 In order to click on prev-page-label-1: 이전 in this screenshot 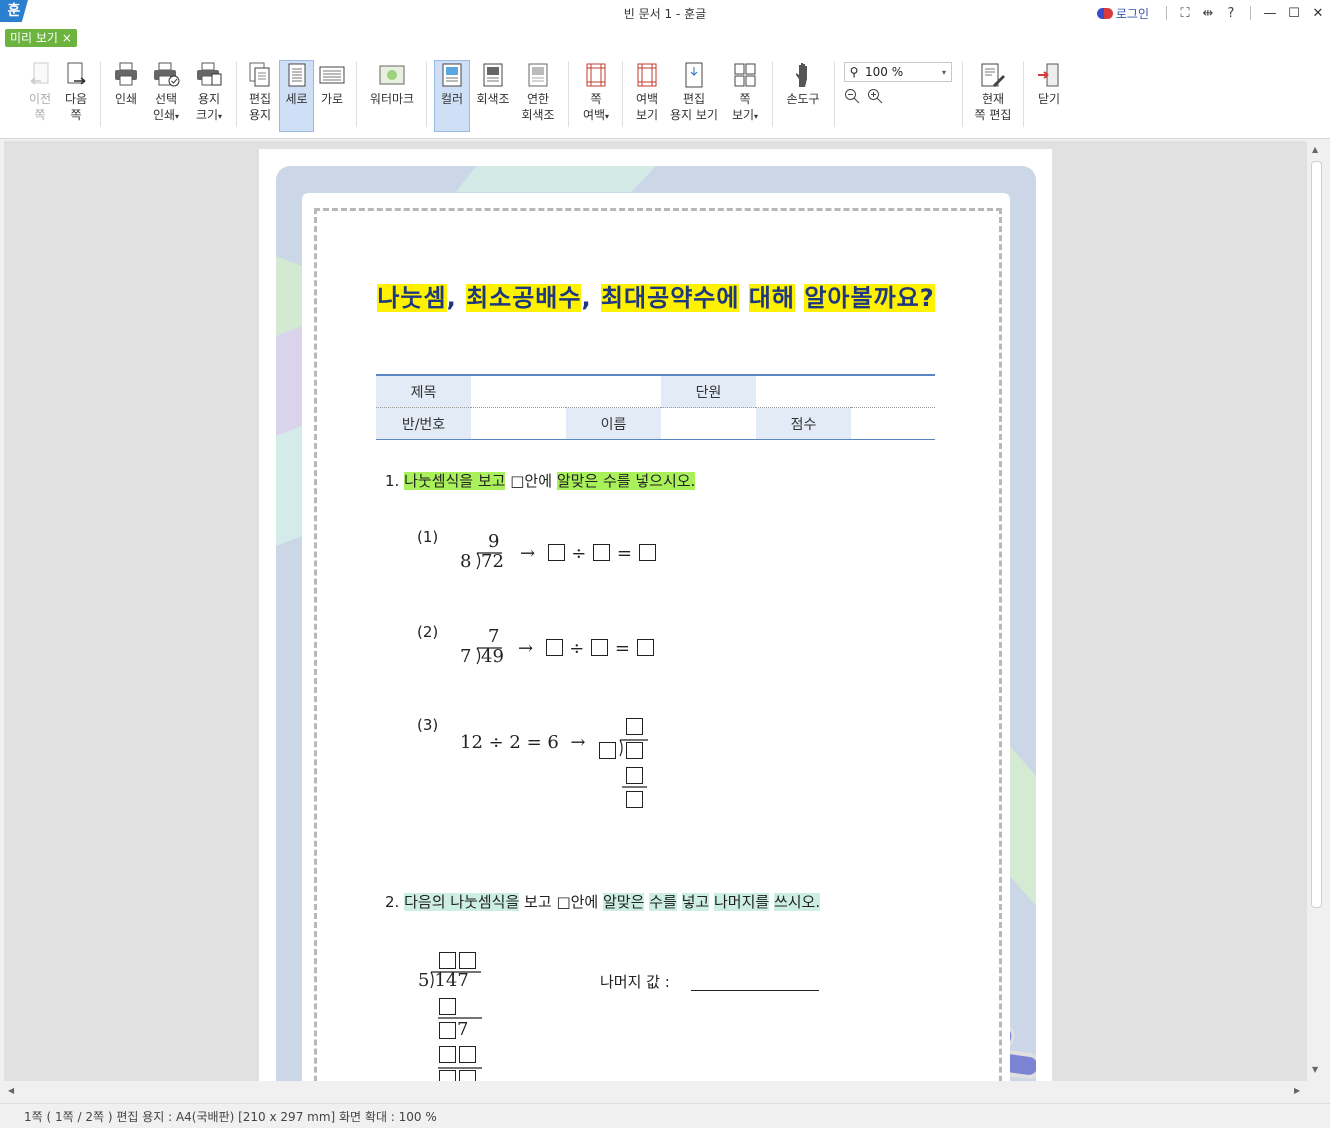, I will do `click(40, 99)`.